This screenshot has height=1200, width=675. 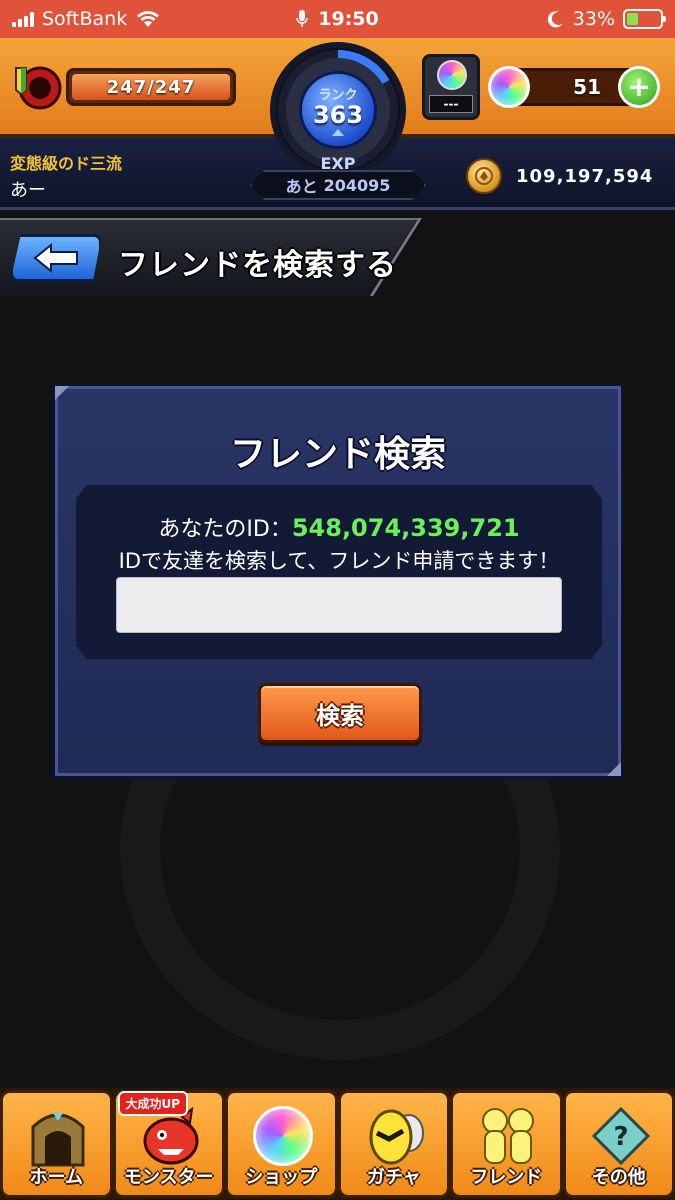 What do you see at coordinates (484, 176) in the screenshot?
I see `coin-icon` at bounding box center [484, 176].